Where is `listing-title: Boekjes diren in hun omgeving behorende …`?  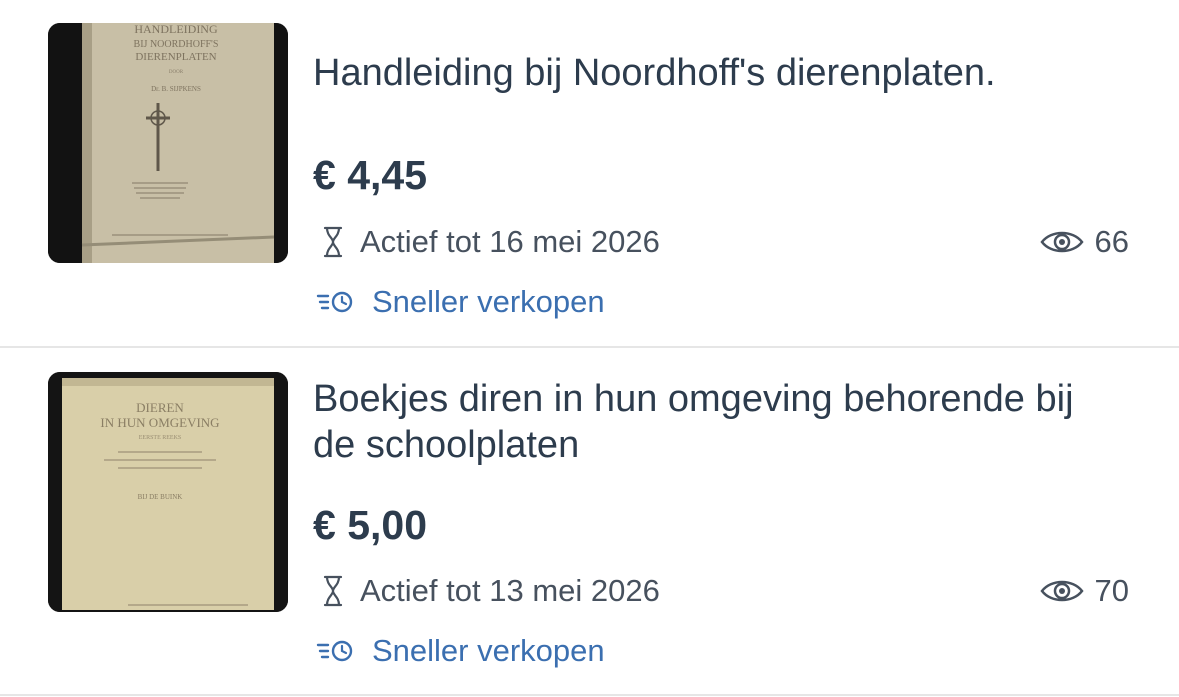 listing-title: Boekjes diren in hun omgeving behorende … is located at coordinates (716, 422).